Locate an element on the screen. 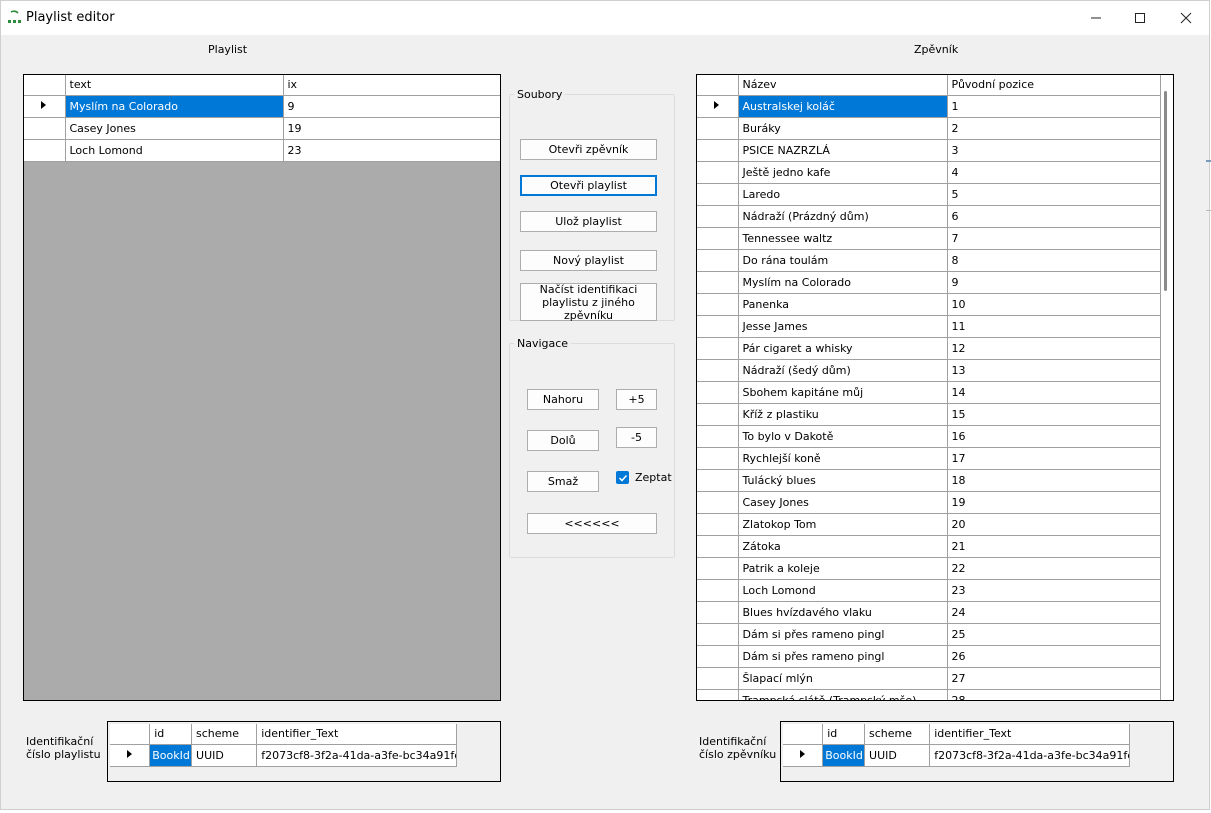  column-header-text: text is located at coordinates (174, 85).